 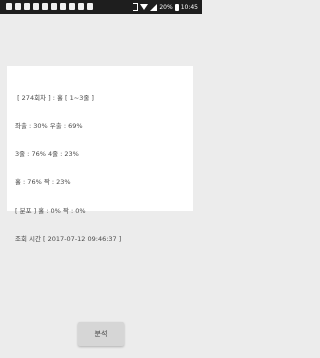 What do you see at coordinates (189, 7) in the screenshot?
I see `clock: 10:45` at bounding box center [189, 7].